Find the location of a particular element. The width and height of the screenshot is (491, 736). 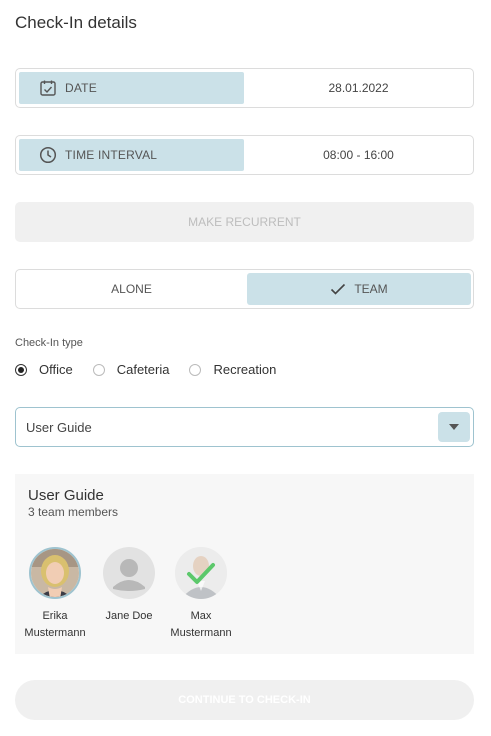

team-select-value: User Guide is located at coordinates (59, 427).